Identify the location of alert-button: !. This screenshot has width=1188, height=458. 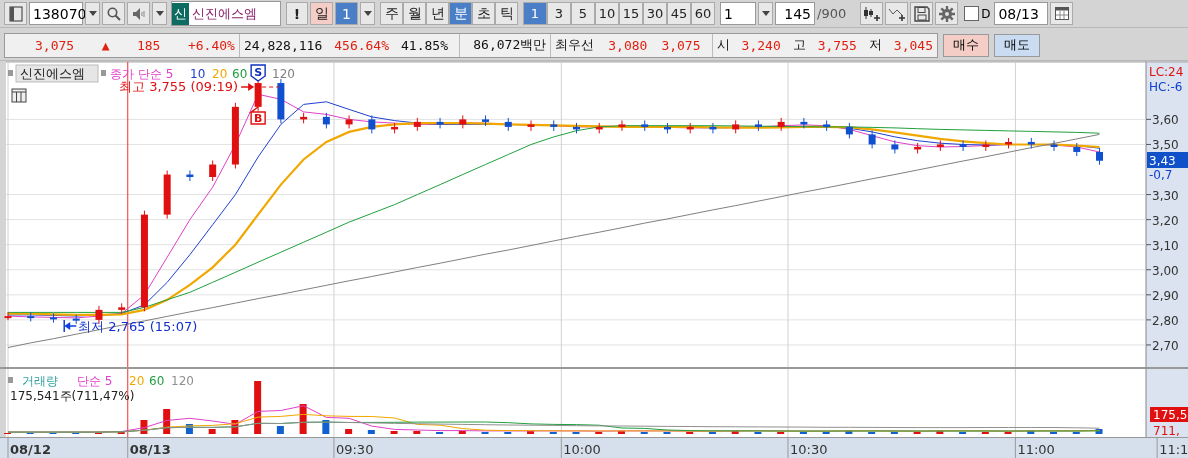
(297, 13).